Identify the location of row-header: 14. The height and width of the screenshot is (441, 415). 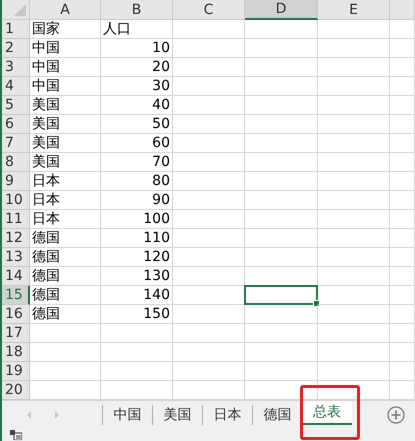
(16, 276).